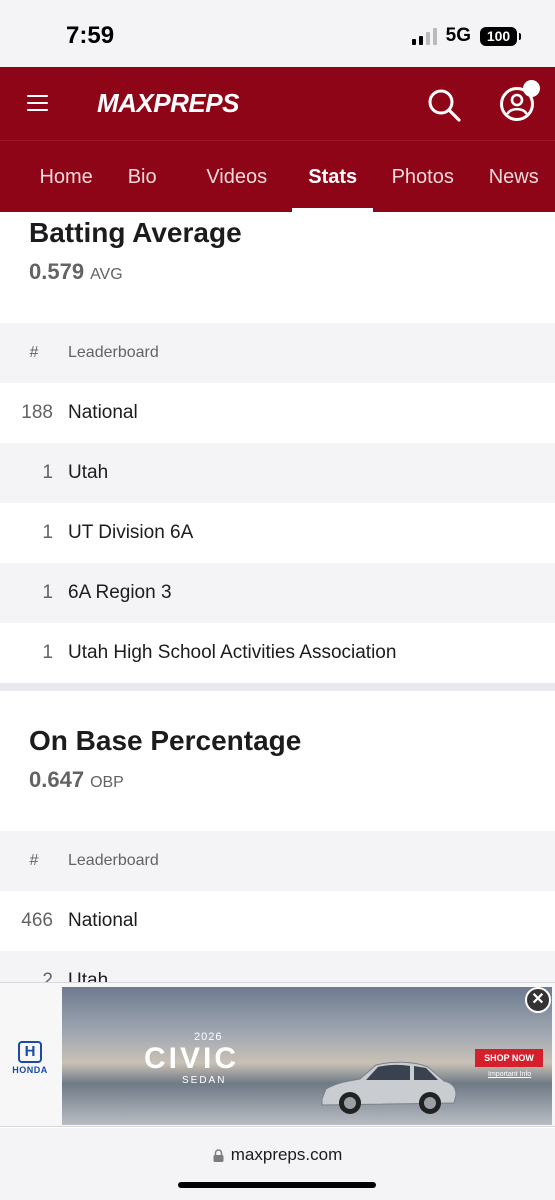 The height and width of the screenshot is (1200, 555). Describe the element at coordinates (531, 88) in the screenshot. I see `notification-dot` at that location.